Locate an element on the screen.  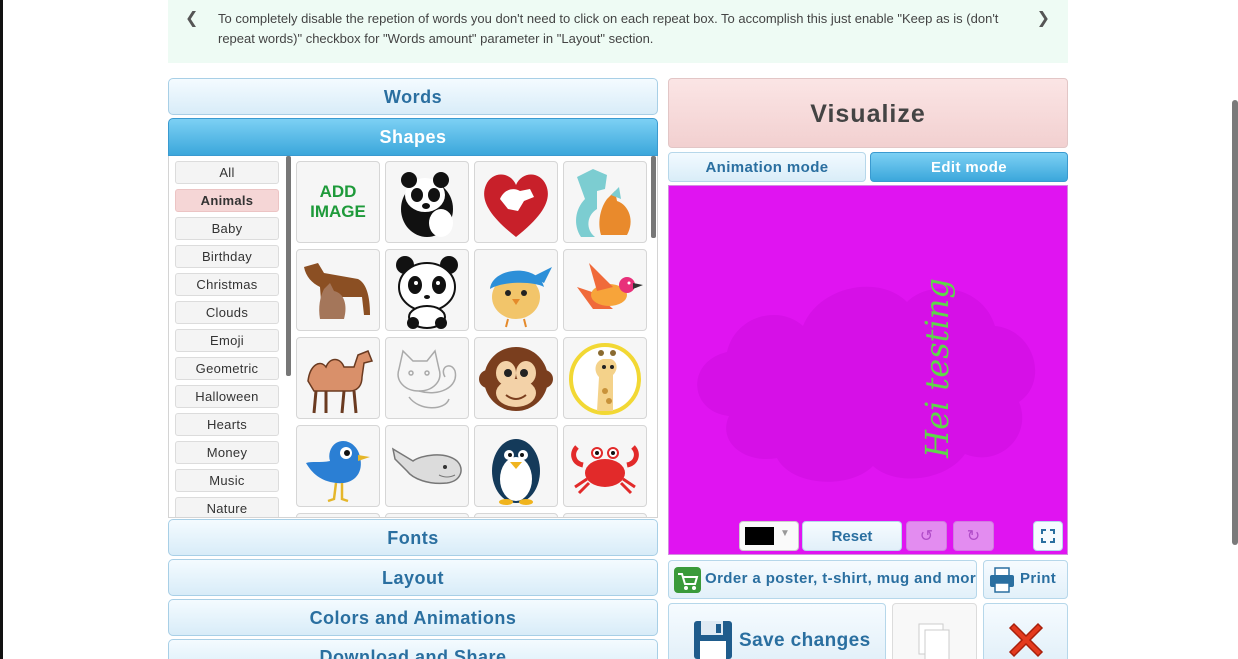
category-emoji: Emoji is located at coordinates (227, 340).